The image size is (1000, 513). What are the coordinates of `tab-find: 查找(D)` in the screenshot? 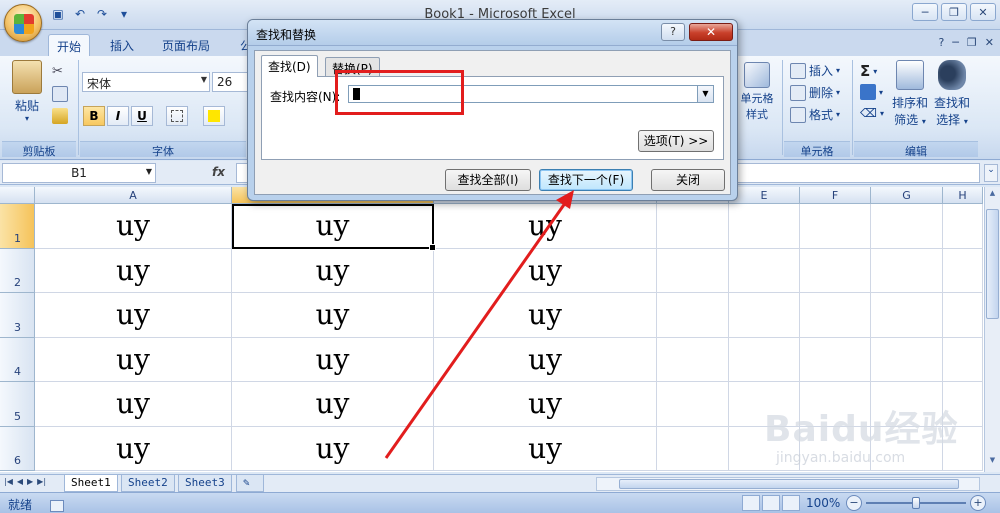 It's located at (289, 66).